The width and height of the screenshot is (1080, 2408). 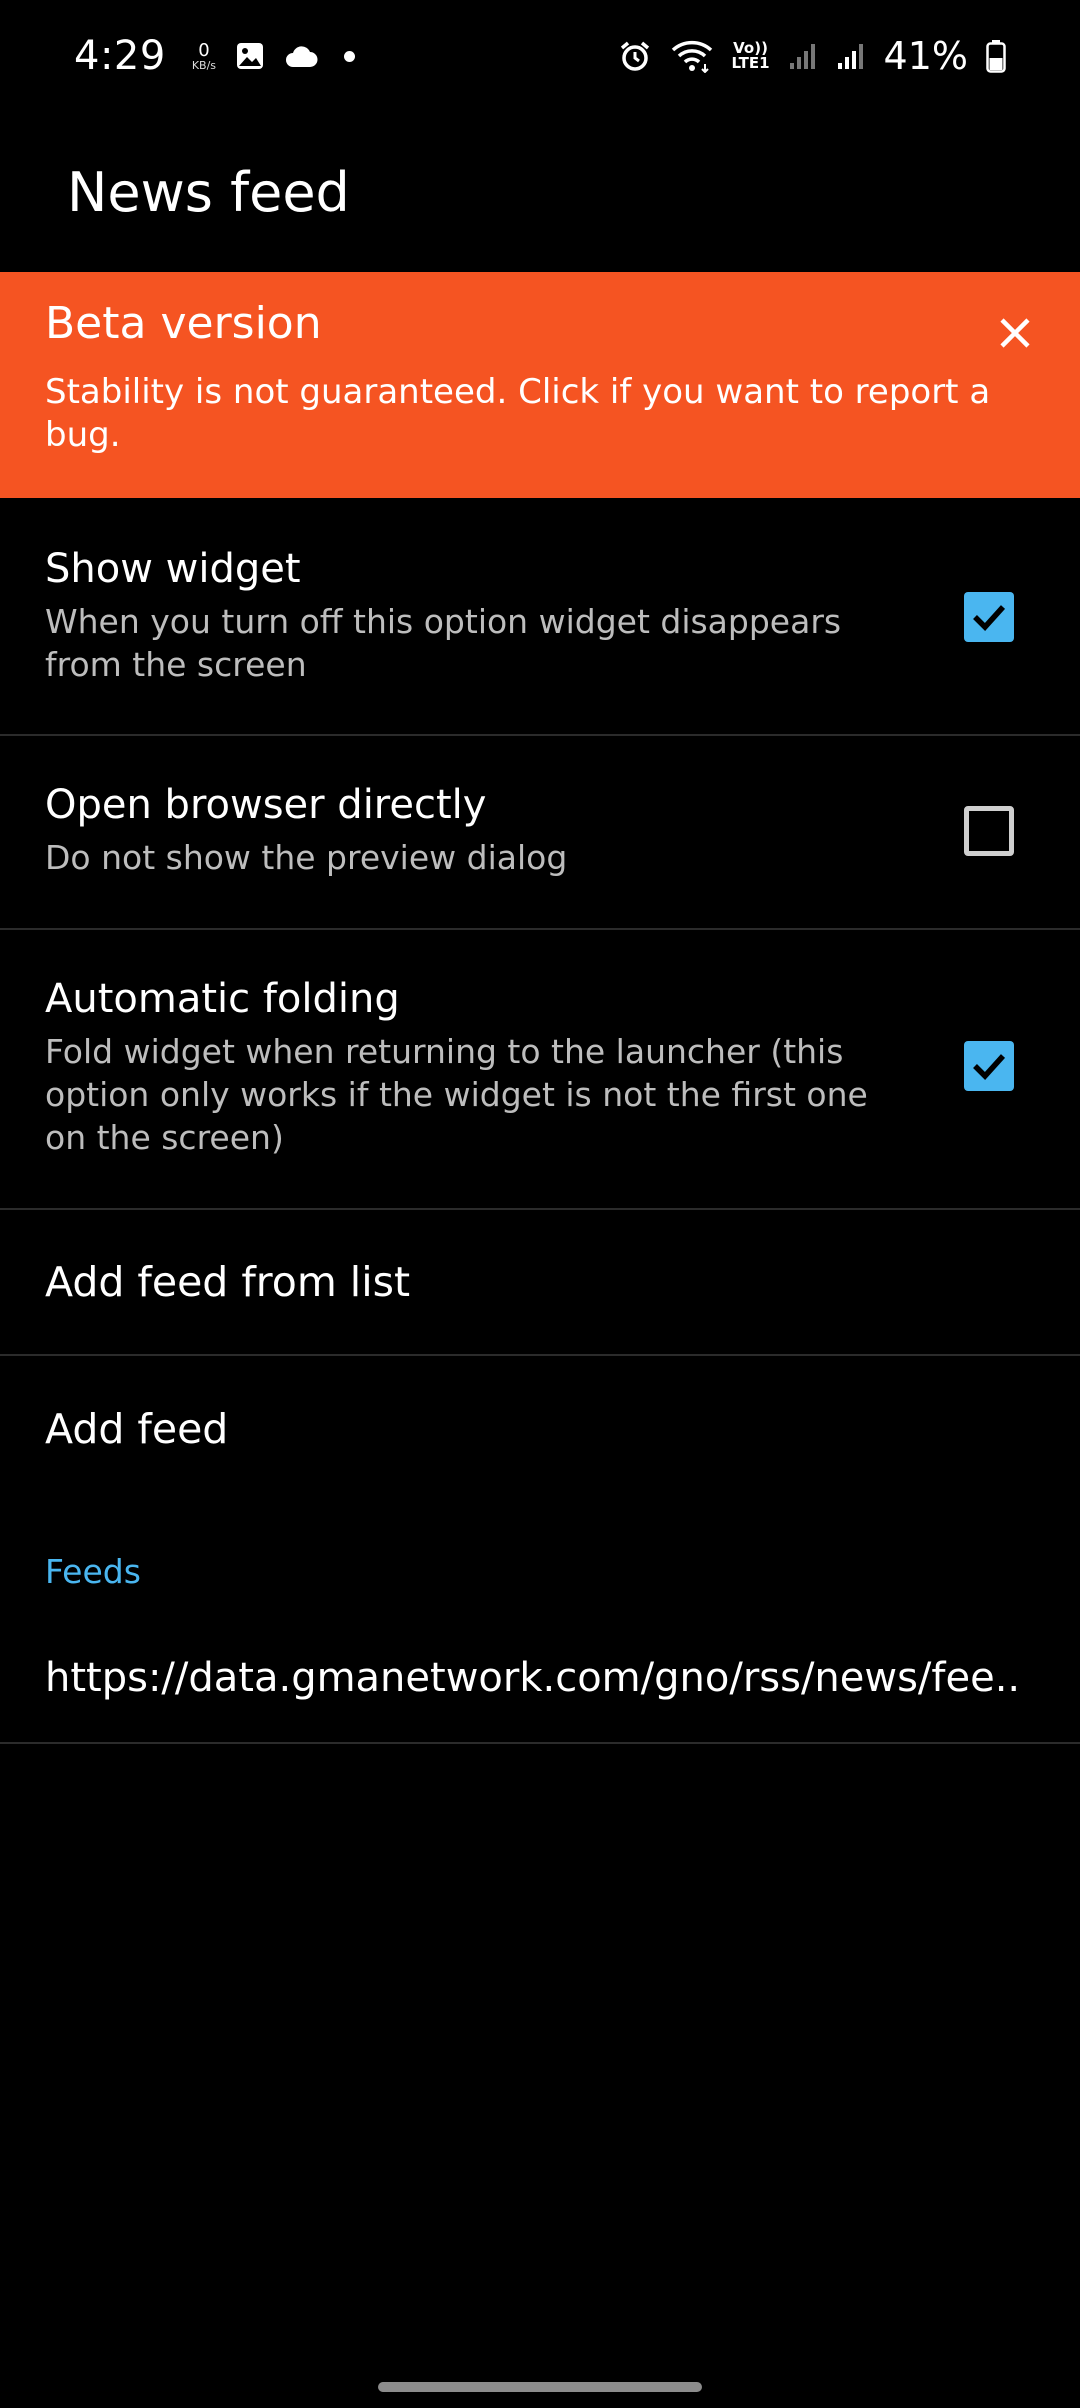 I want to click on status-right: Vo)) LTE1 41%, so click(x=812, y=56).